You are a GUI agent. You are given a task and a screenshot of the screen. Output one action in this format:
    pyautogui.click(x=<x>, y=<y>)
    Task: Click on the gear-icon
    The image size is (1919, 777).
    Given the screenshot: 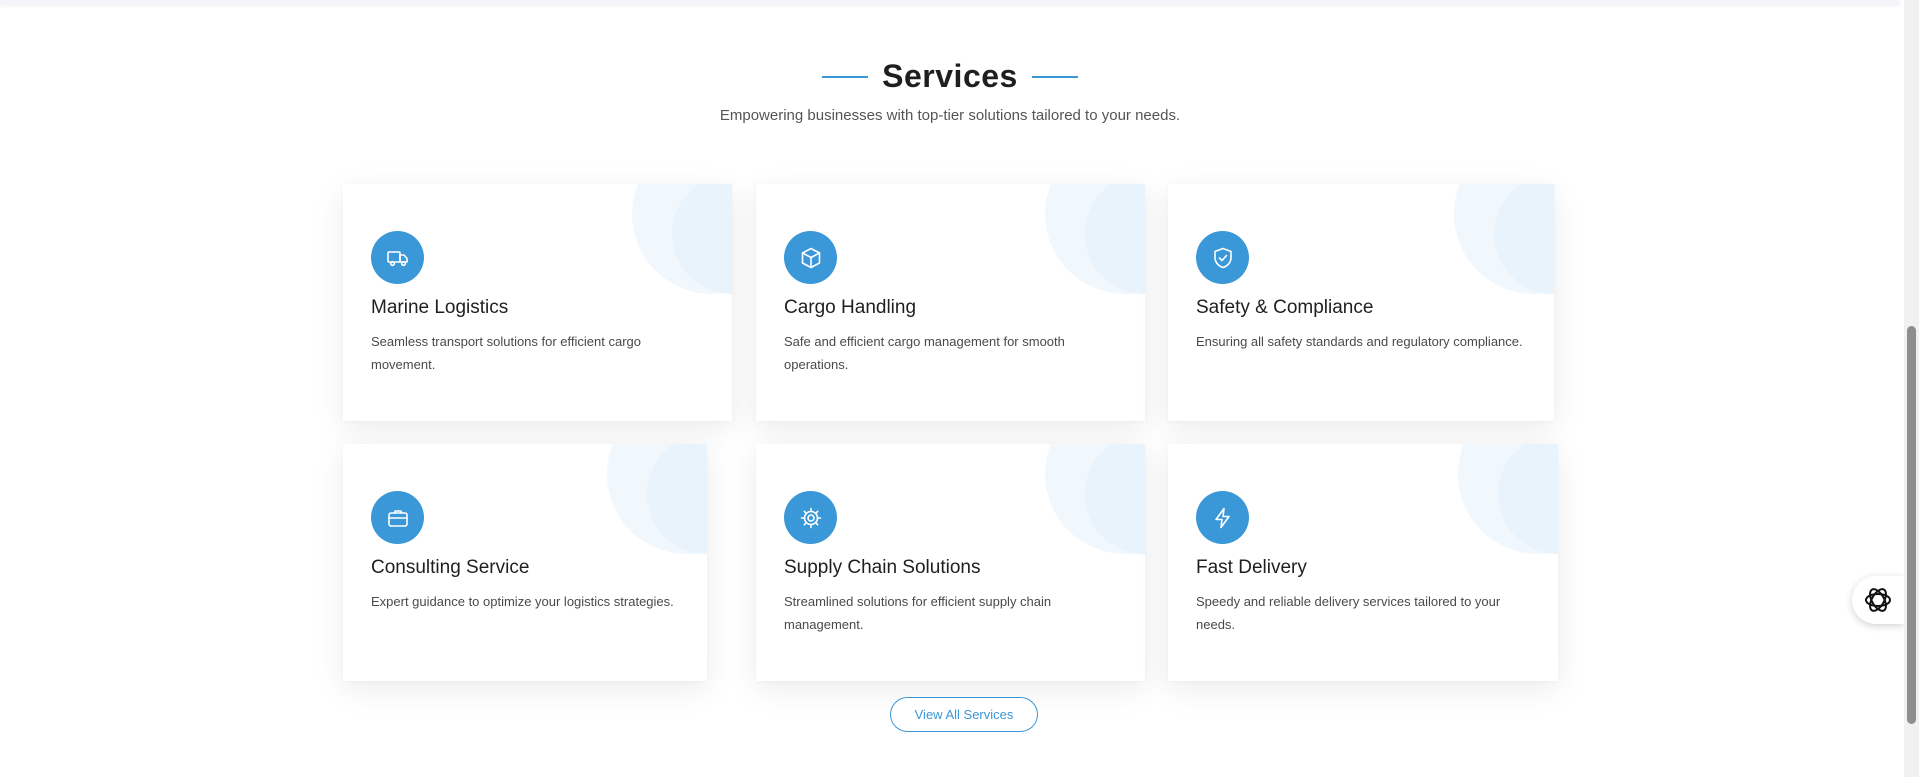 What is the action you would take?
    pyautogui.click(x=810, y=517)
    